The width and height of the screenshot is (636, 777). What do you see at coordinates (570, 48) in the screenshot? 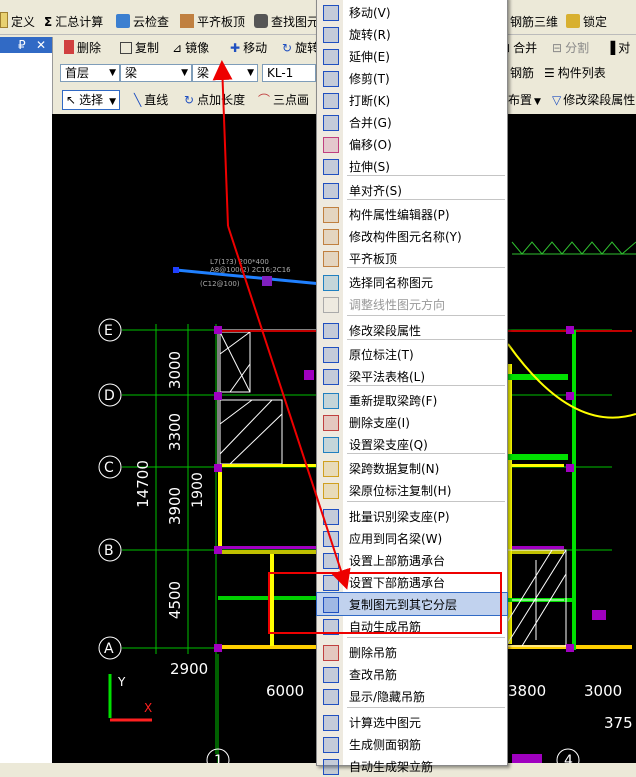
I see `split-button: ⊟ 分割` at bounding box center [570, 48].